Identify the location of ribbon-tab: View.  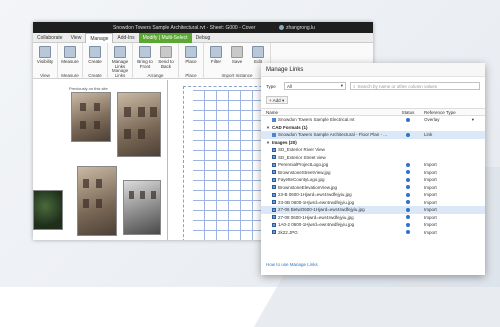
(76, 38).